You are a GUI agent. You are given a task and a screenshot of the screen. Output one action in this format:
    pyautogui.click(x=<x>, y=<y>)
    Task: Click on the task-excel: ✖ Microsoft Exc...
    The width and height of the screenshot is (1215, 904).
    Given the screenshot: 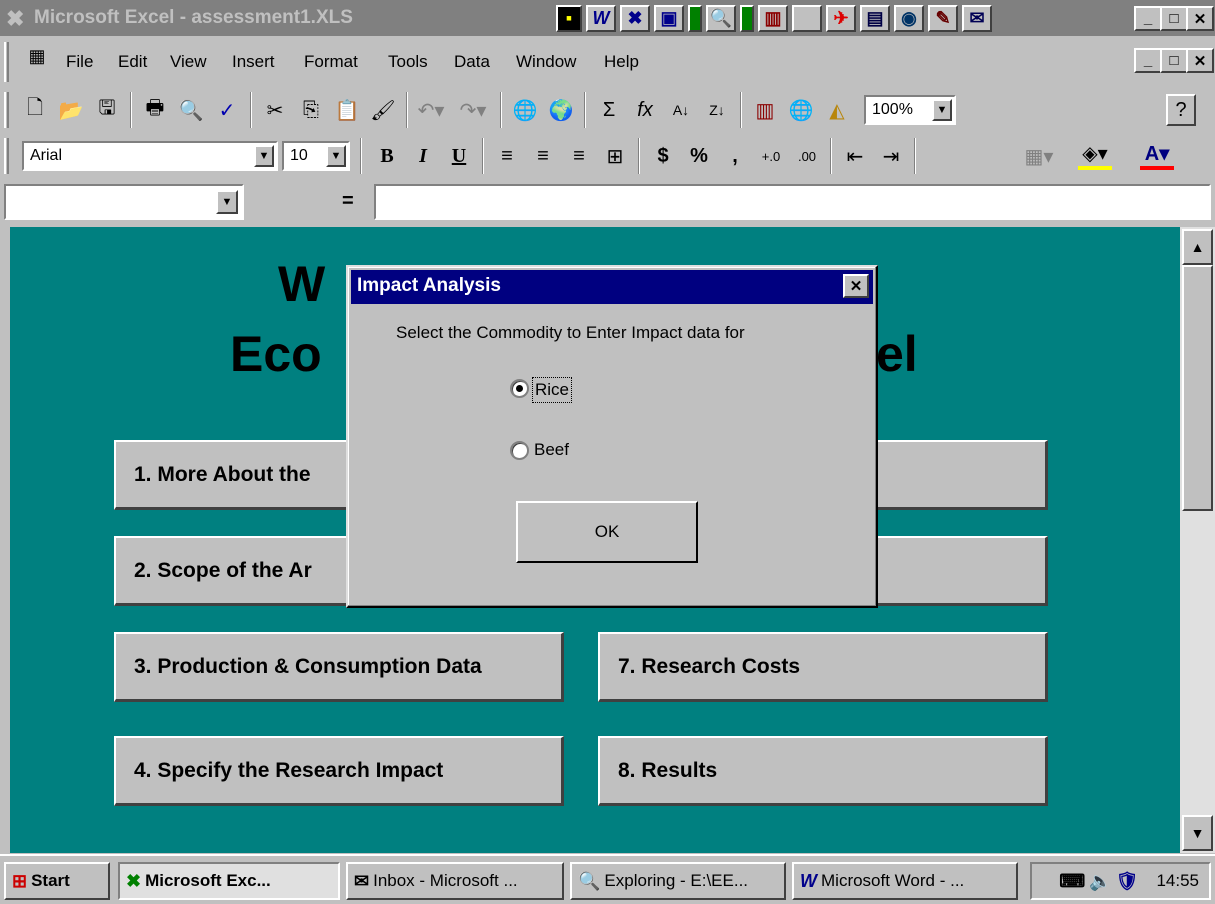 What is the action you would take?
    pyautogui.click(x=229, y=881)
    